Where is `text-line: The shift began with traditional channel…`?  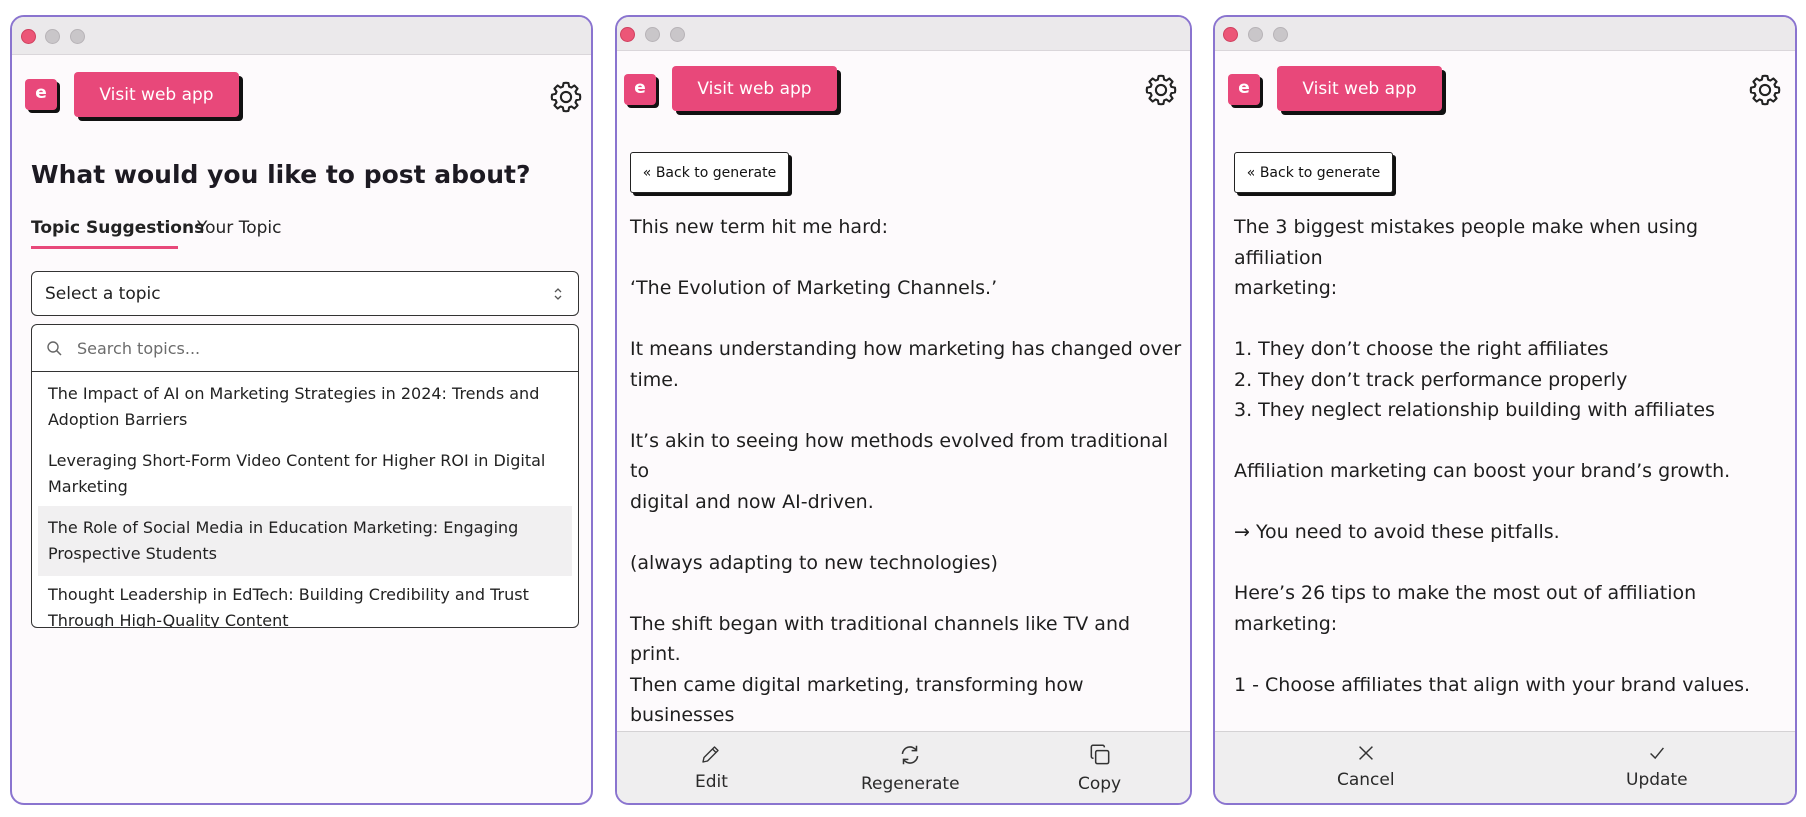 text-line: The shift began with traditional channel… is located at coordinates (880, 639).